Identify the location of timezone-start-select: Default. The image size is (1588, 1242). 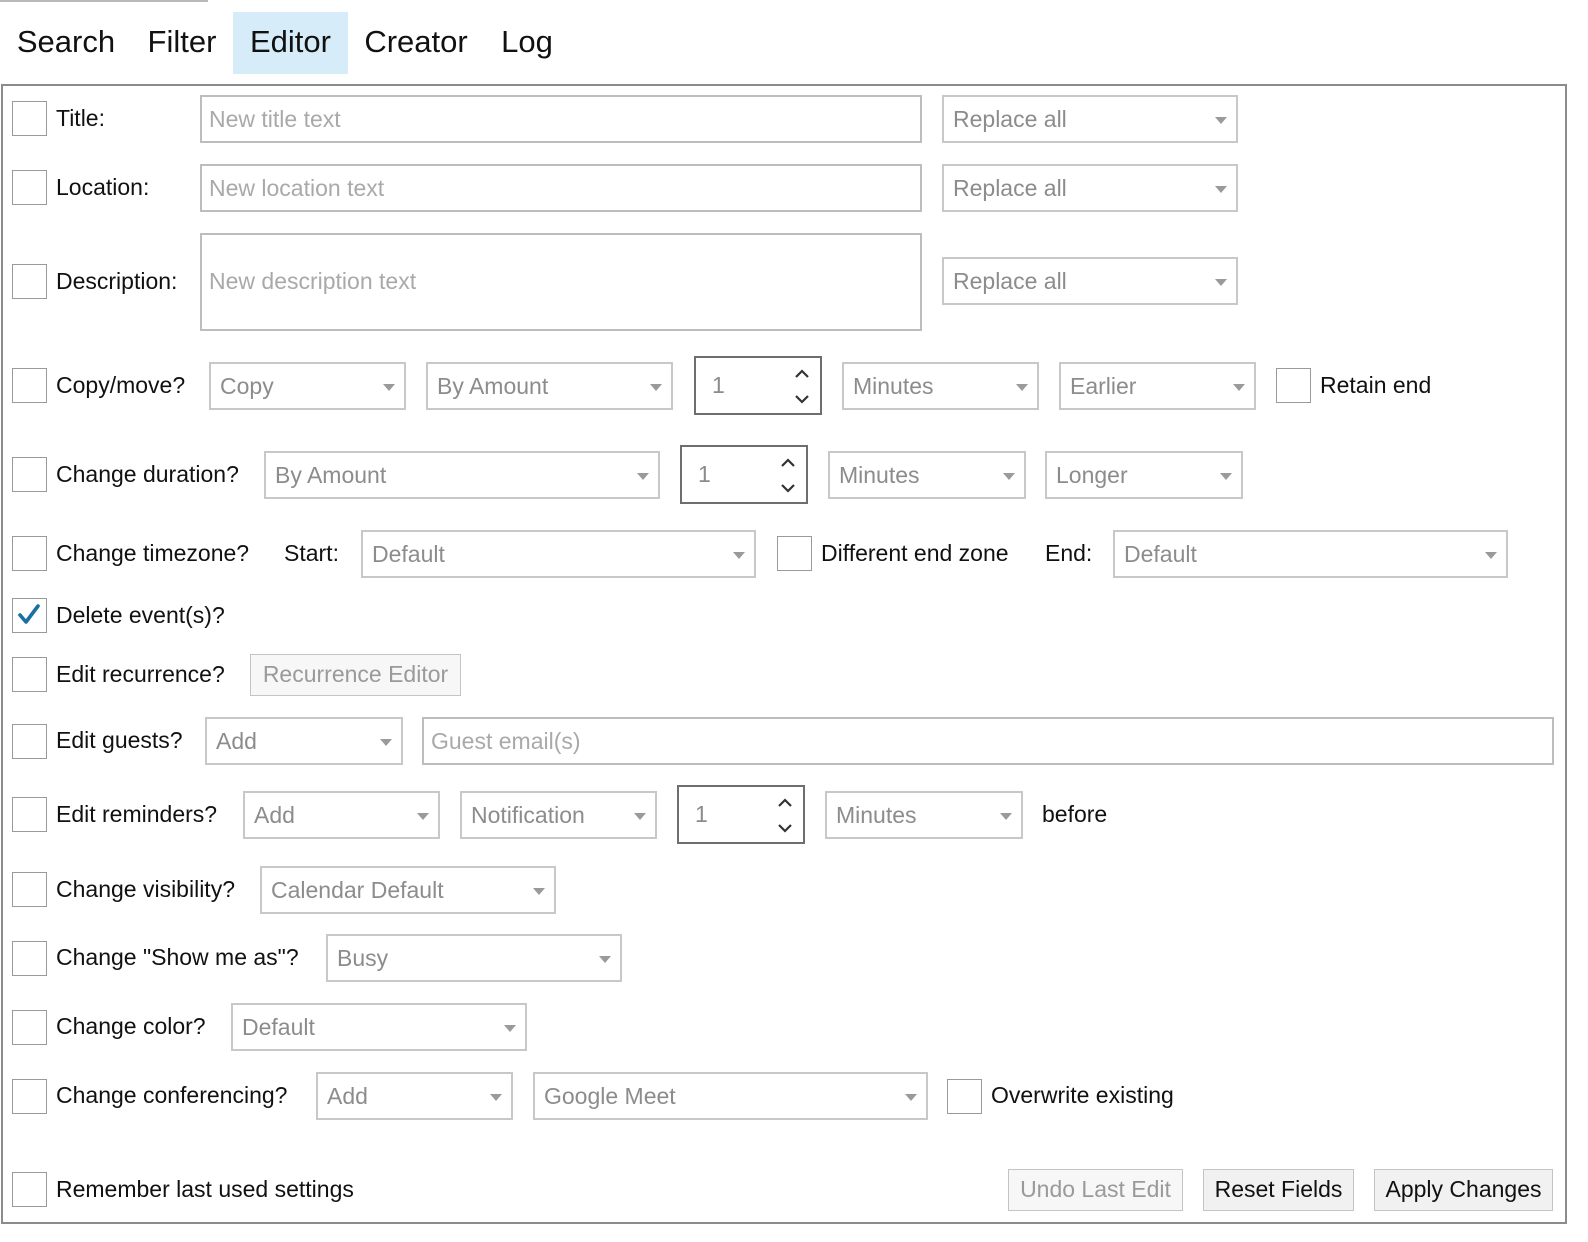
(558, 554).